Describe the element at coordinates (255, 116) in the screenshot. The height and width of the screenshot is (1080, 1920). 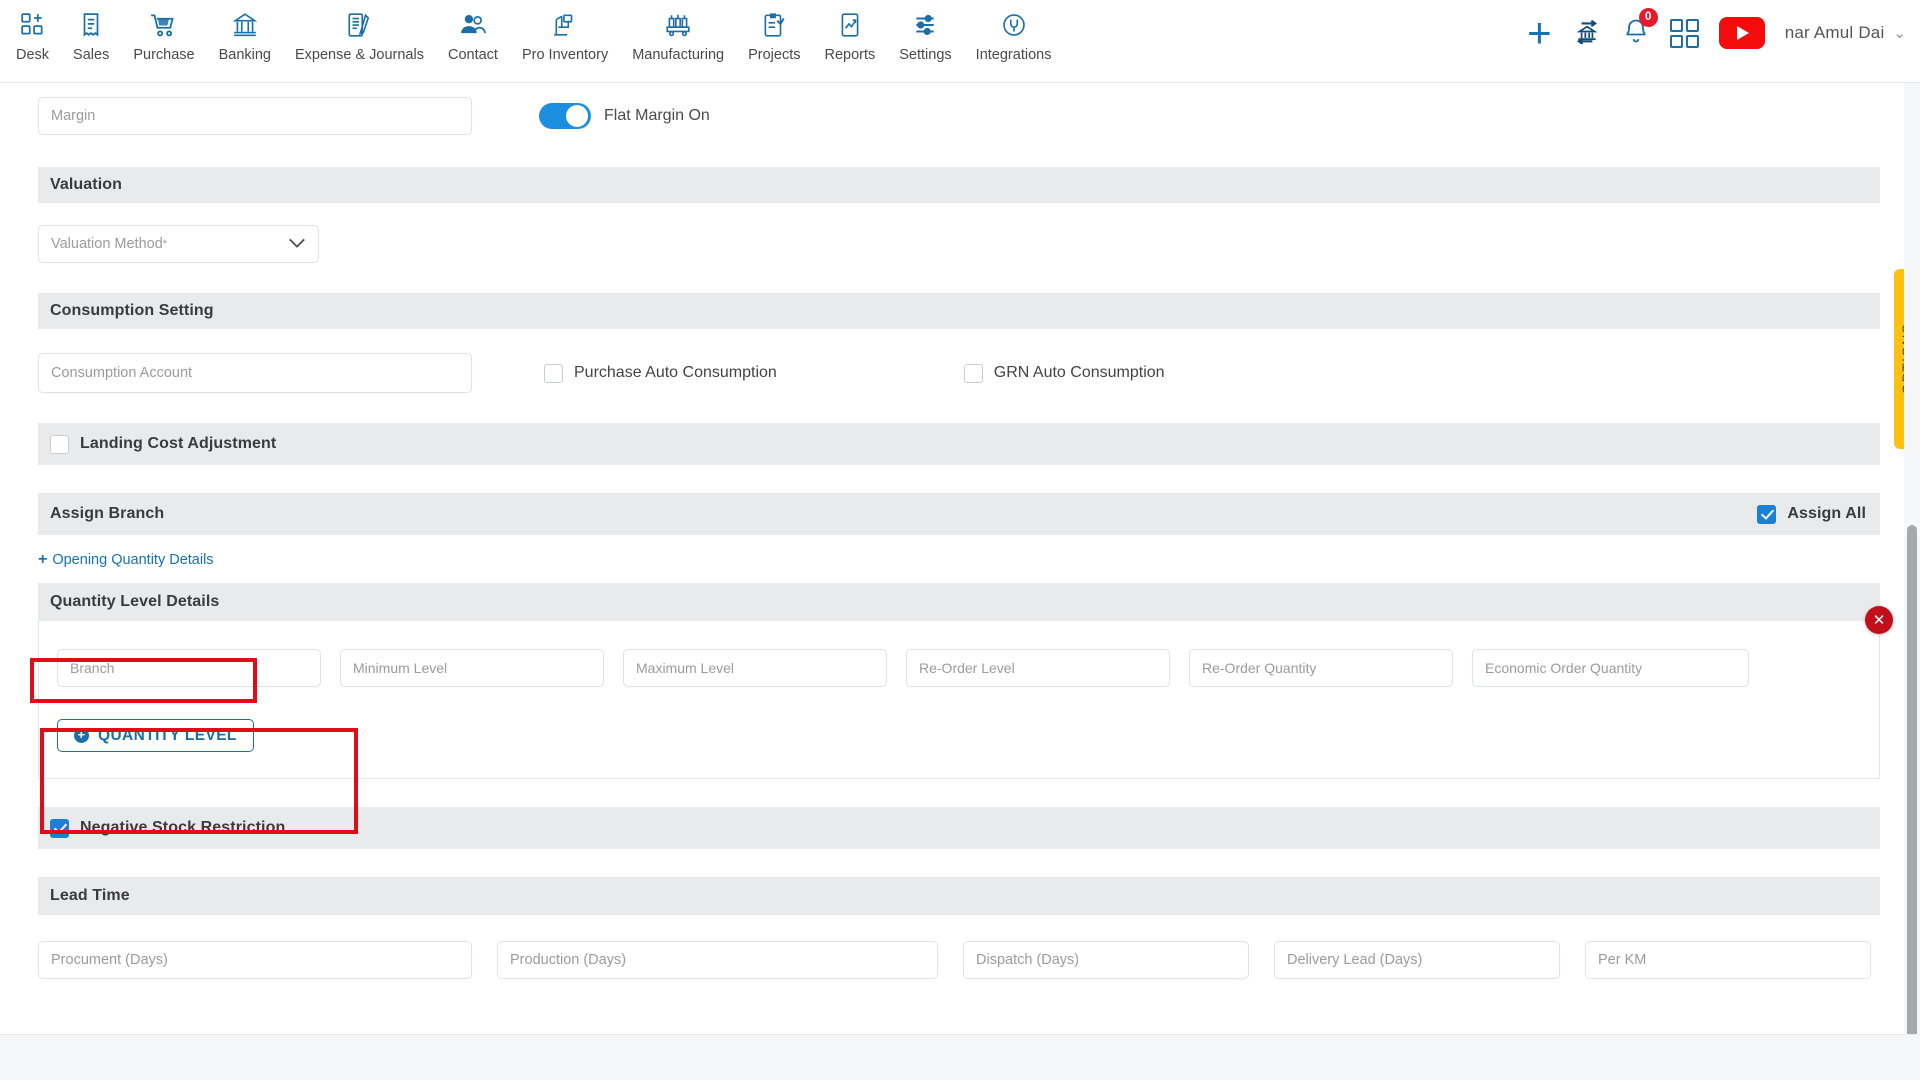
I see `margin-input: Margin` at that location.